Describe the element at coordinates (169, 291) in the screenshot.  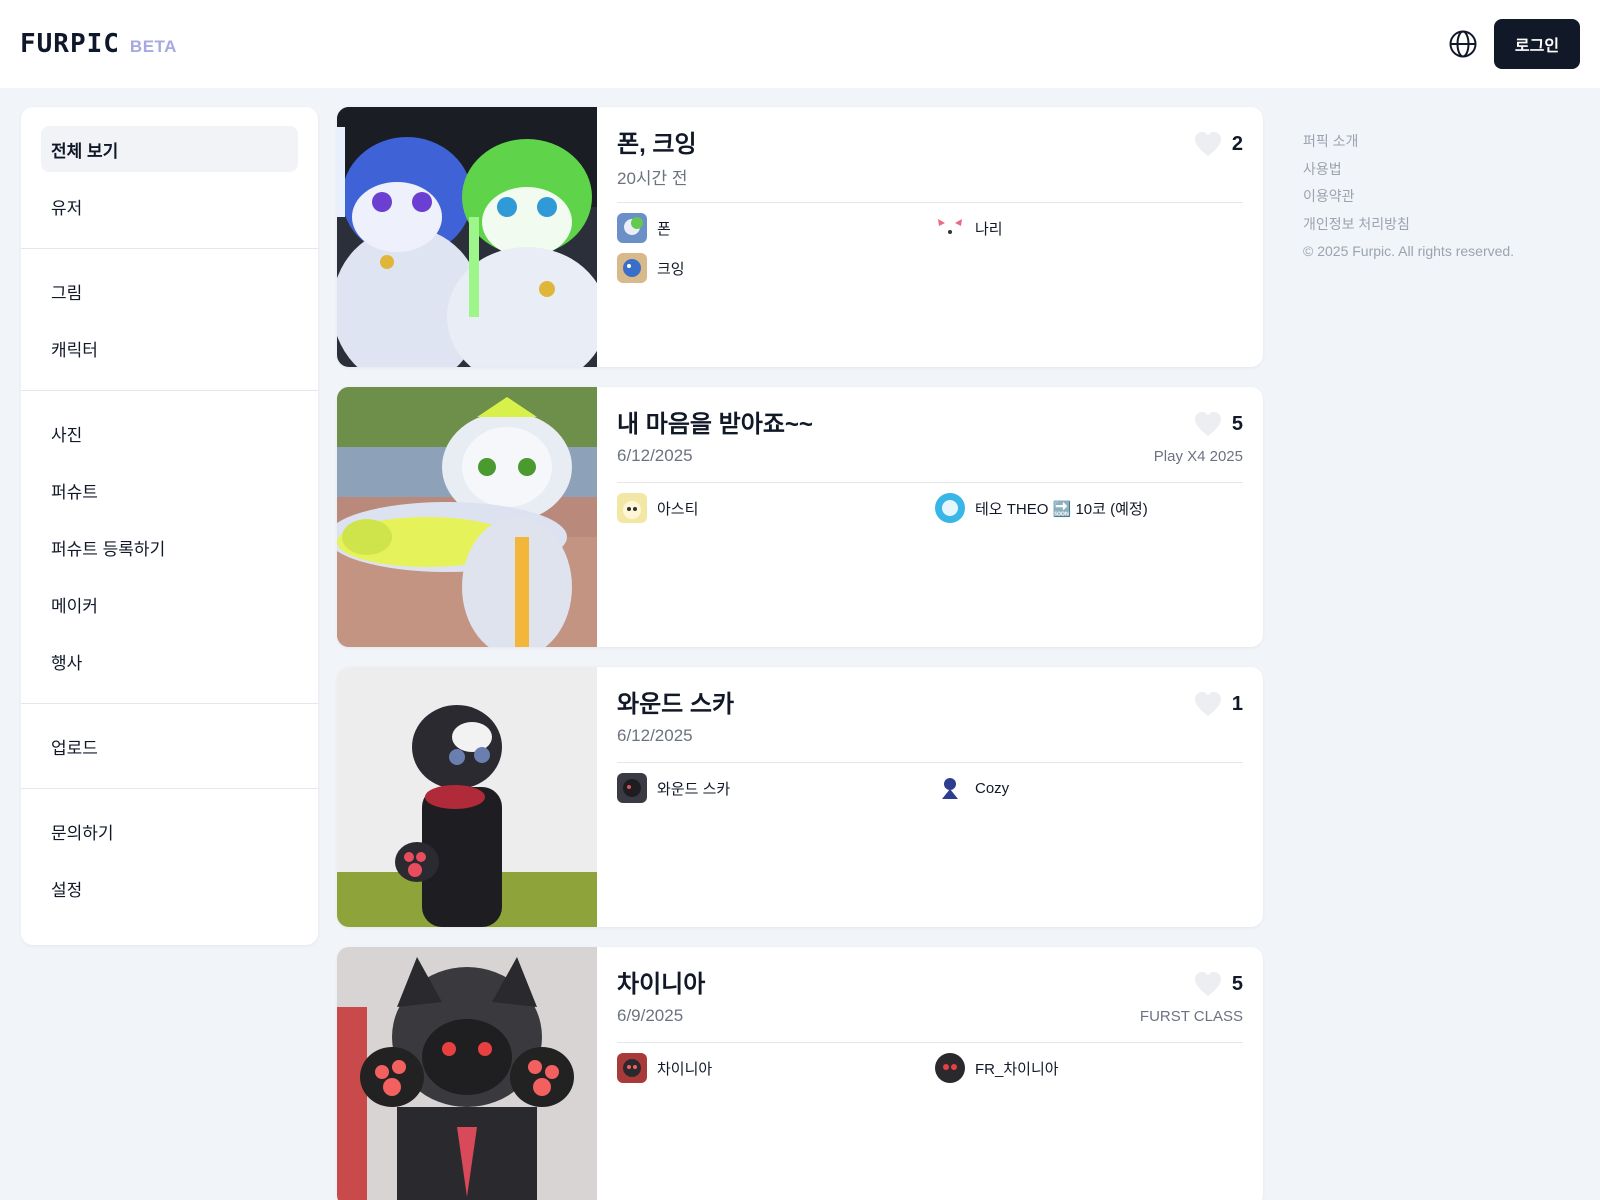
I see `sidebar-item-drawings: 그림` at that location.